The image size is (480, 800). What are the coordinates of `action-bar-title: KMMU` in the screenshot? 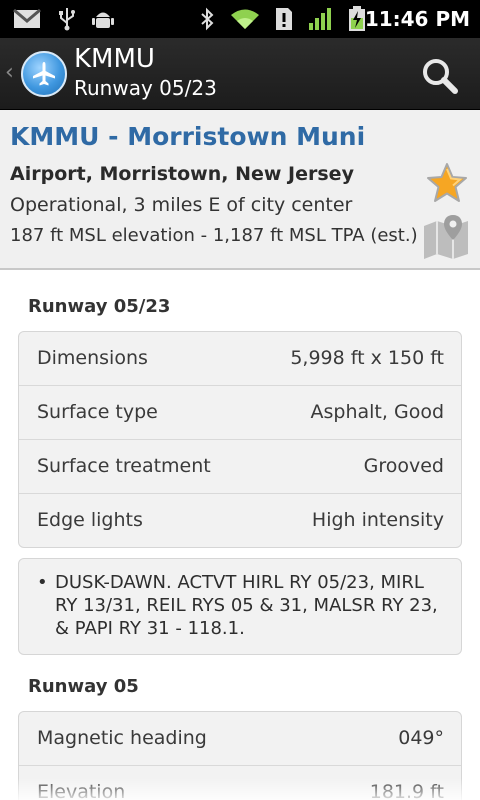 It's located at (114, 59).